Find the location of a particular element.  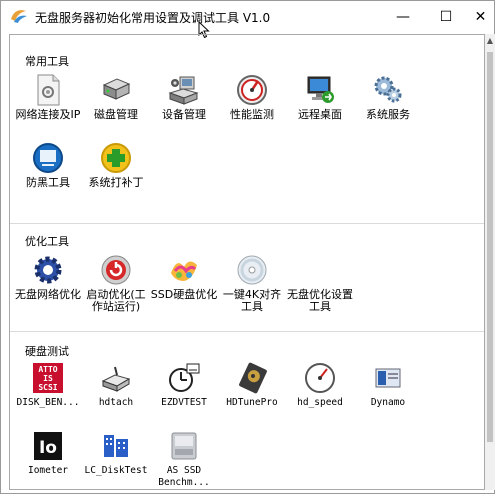

window-title: 无盘服务器初始化常用设置及调试工具 V1.0 is located at coordinates (153, 18).